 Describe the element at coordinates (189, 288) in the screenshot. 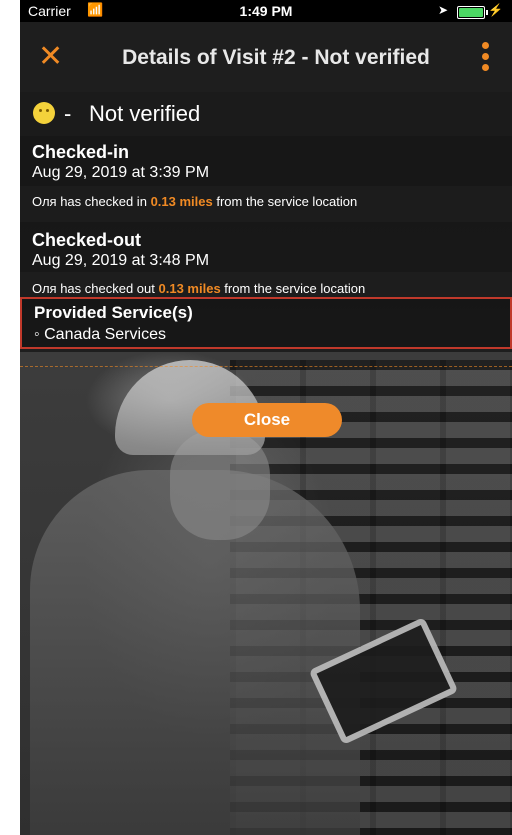

I see `checkout-distance: 0.13 miles` at that location.